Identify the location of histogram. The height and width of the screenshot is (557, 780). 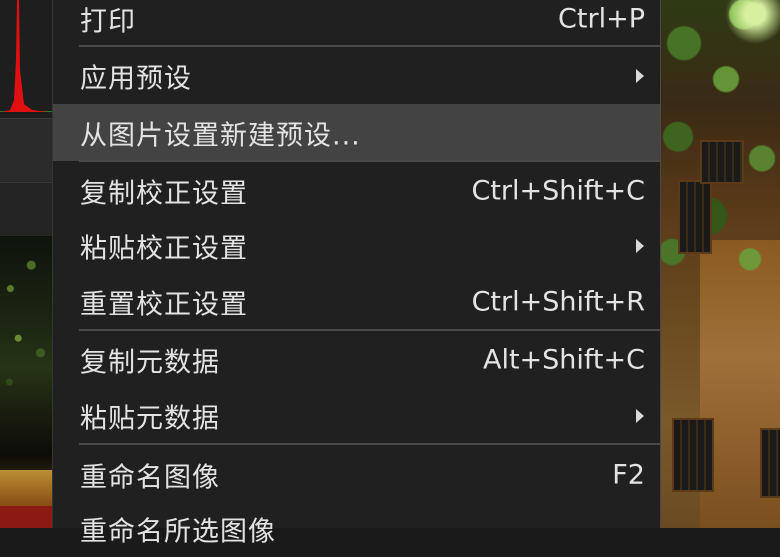
(26, 59).